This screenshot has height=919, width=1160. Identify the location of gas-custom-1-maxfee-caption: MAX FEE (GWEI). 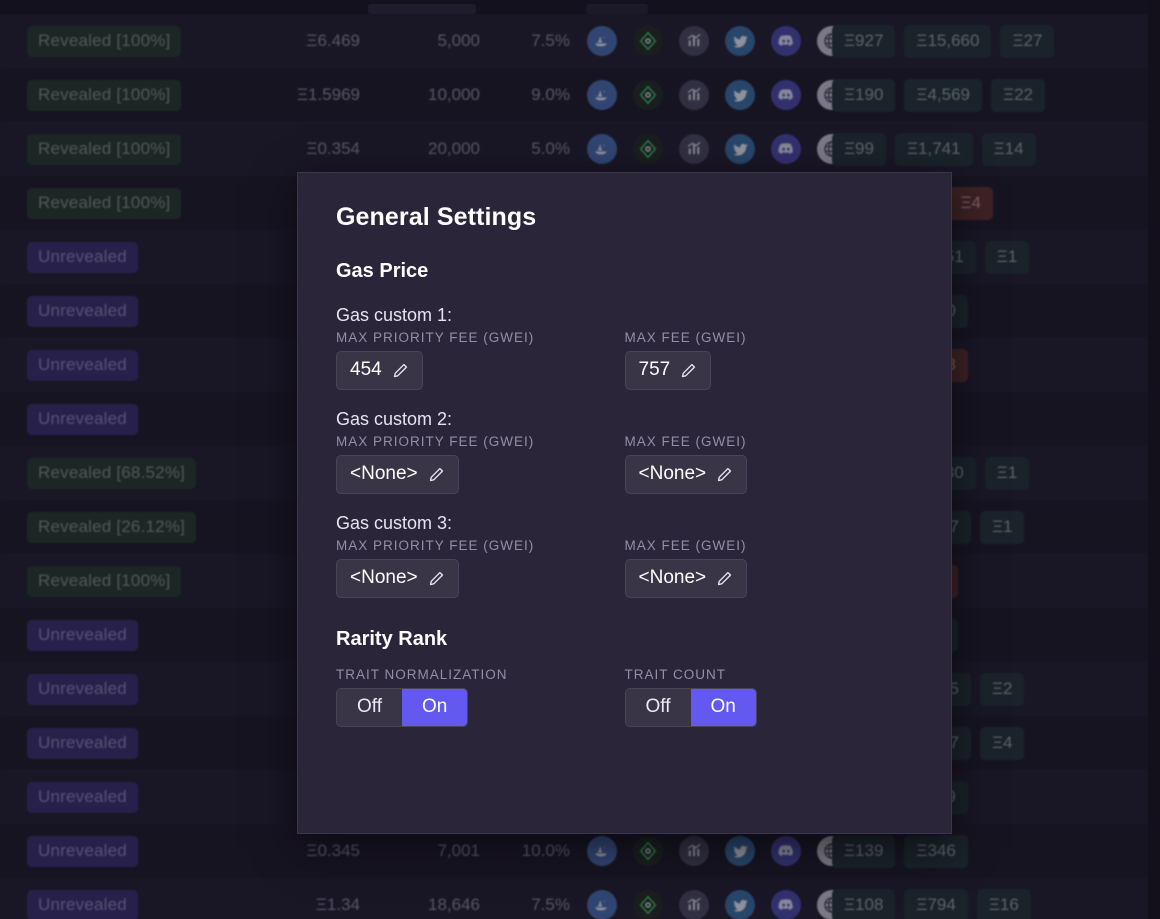
(685, 337).